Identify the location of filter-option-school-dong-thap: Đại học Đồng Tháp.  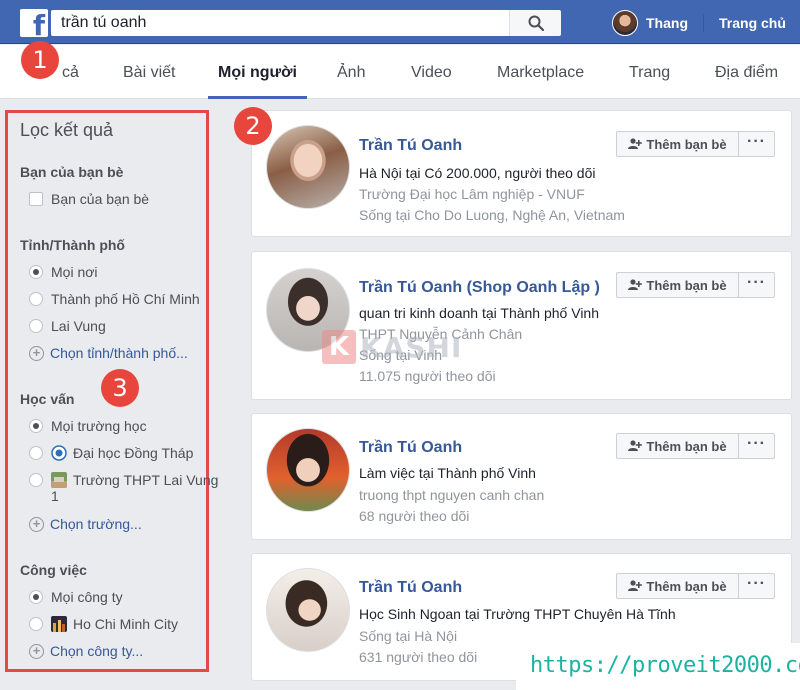
(111, 453).